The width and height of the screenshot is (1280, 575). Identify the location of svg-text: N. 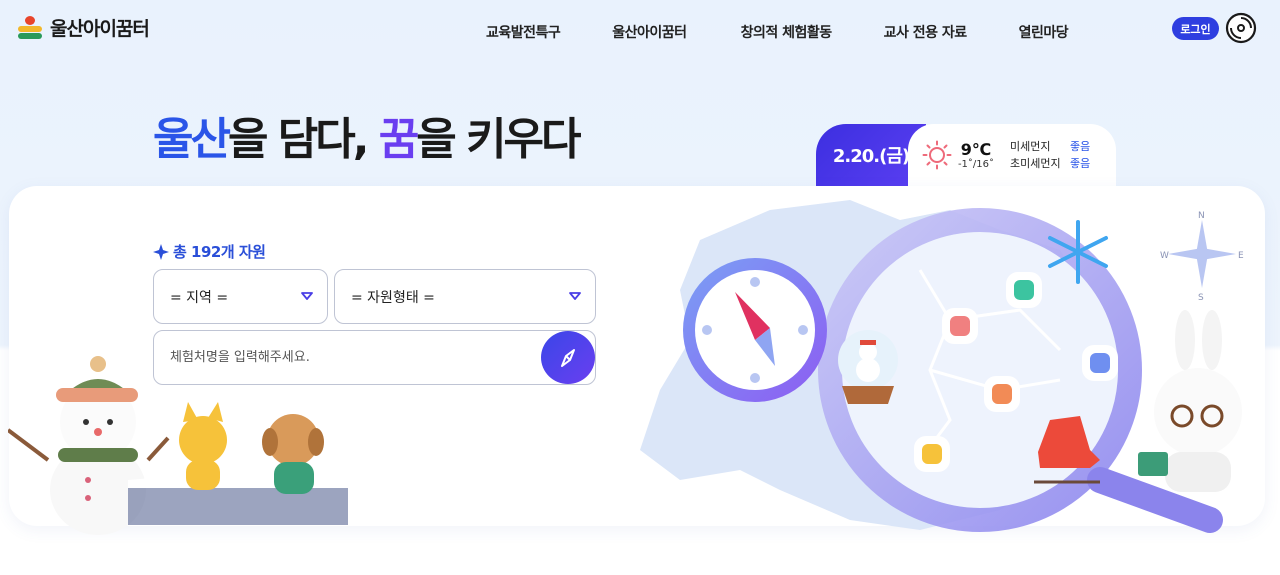
(1201, 216).